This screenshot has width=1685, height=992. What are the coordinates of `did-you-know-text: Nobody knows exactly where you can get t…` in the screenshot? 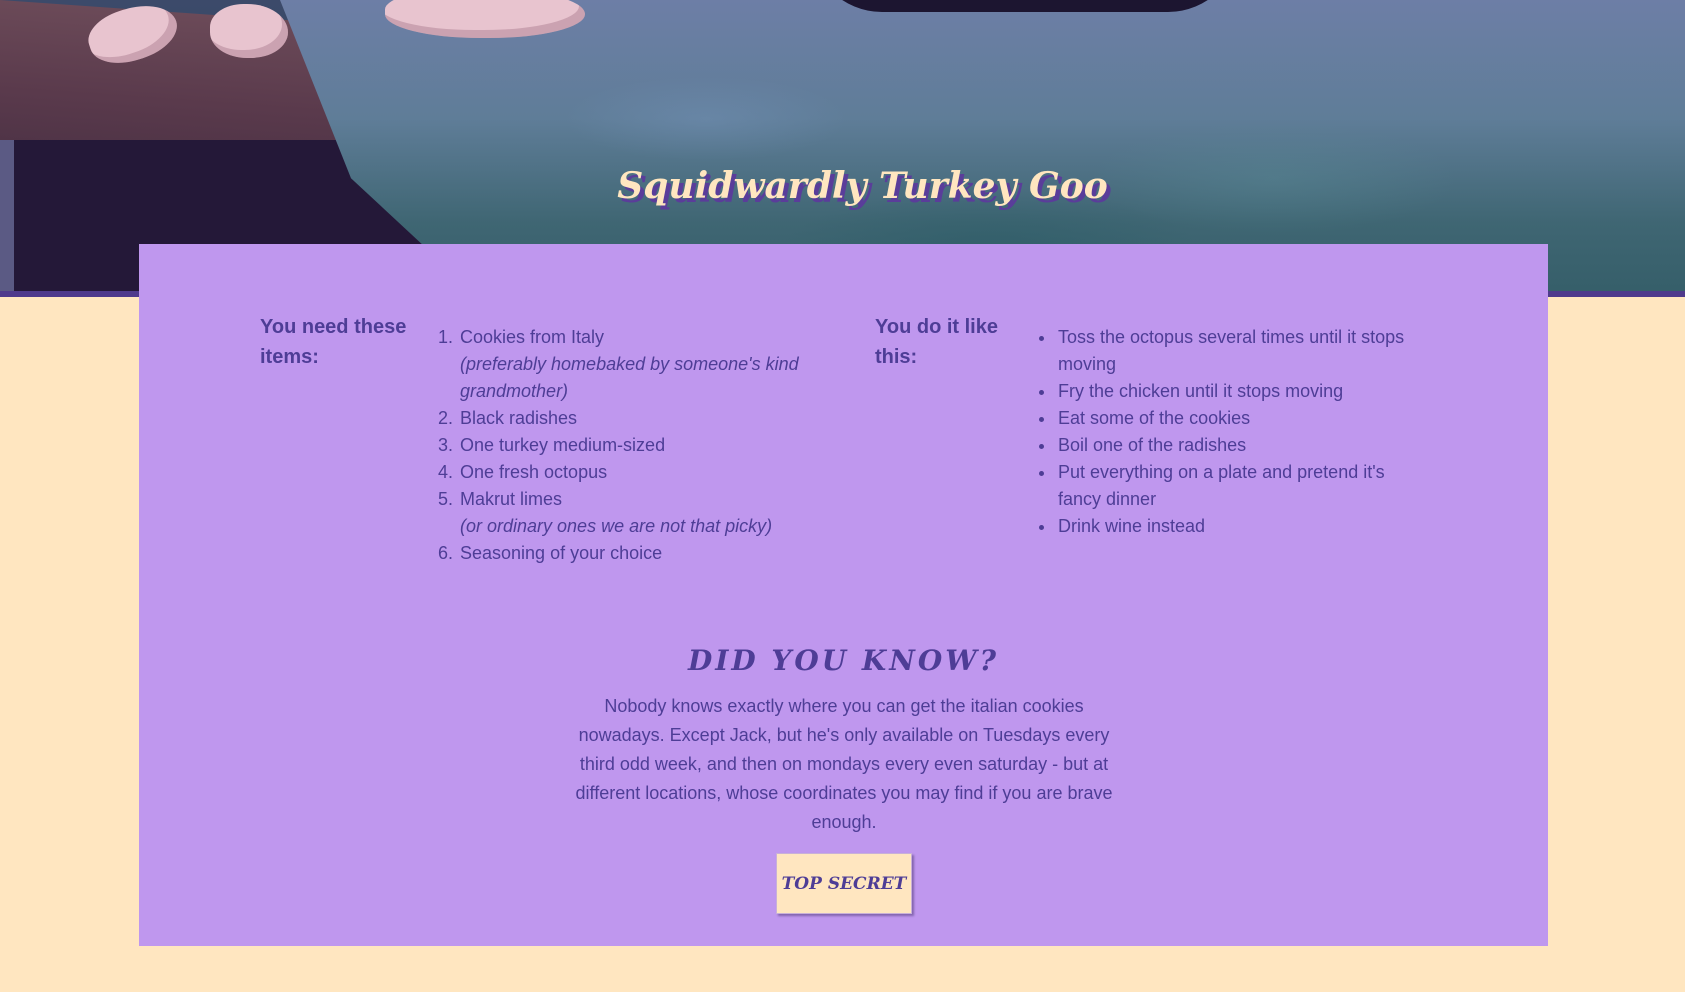 It's located at (844, 764).